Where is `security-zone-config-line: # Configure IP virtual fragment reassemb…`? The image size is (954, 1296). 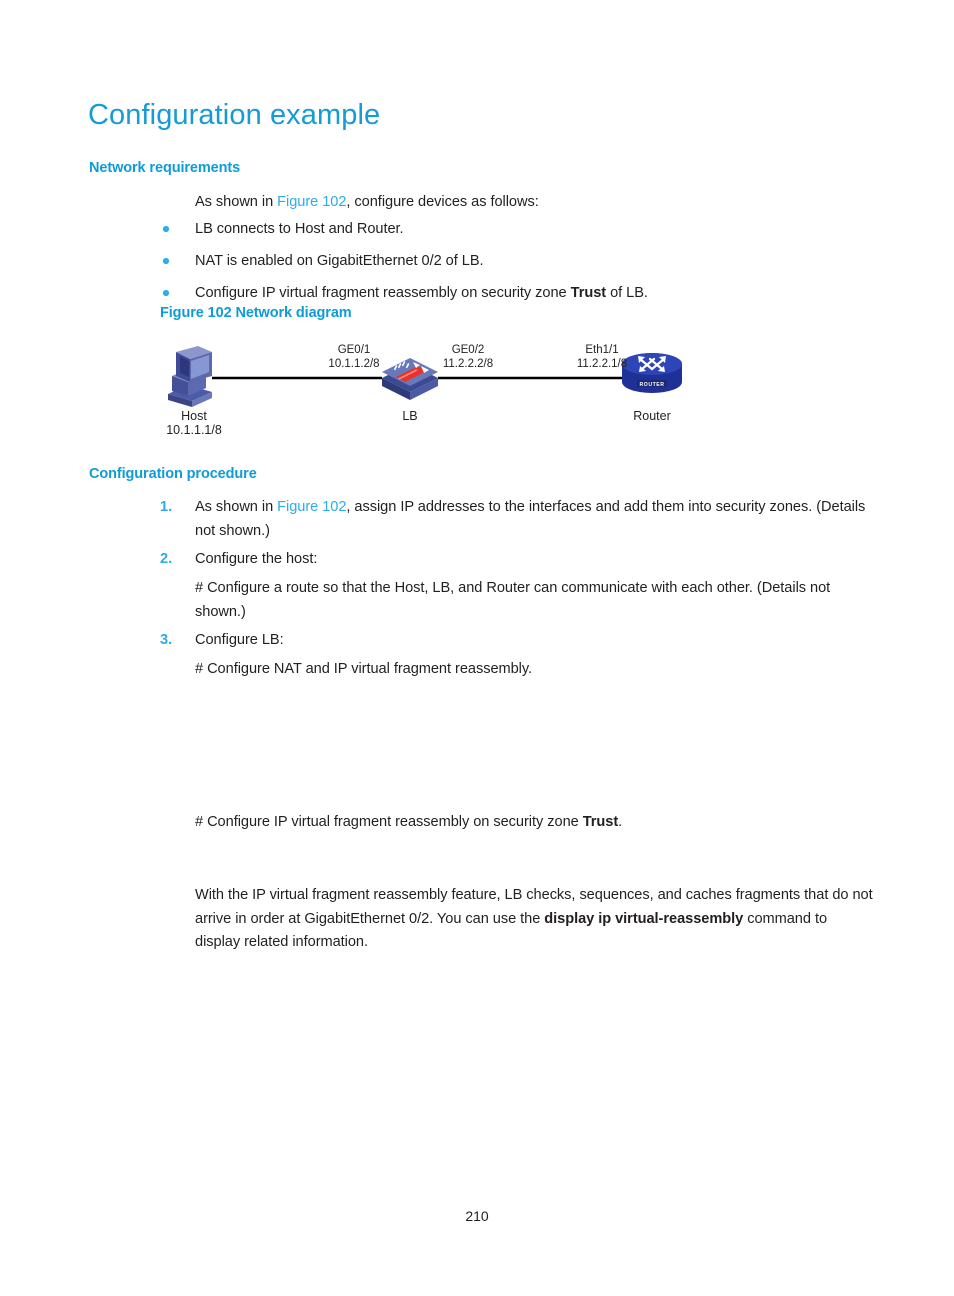
security-zone-config-line: # Configure IP virtual fragment reassemb… is located at coordinates (534, 823).